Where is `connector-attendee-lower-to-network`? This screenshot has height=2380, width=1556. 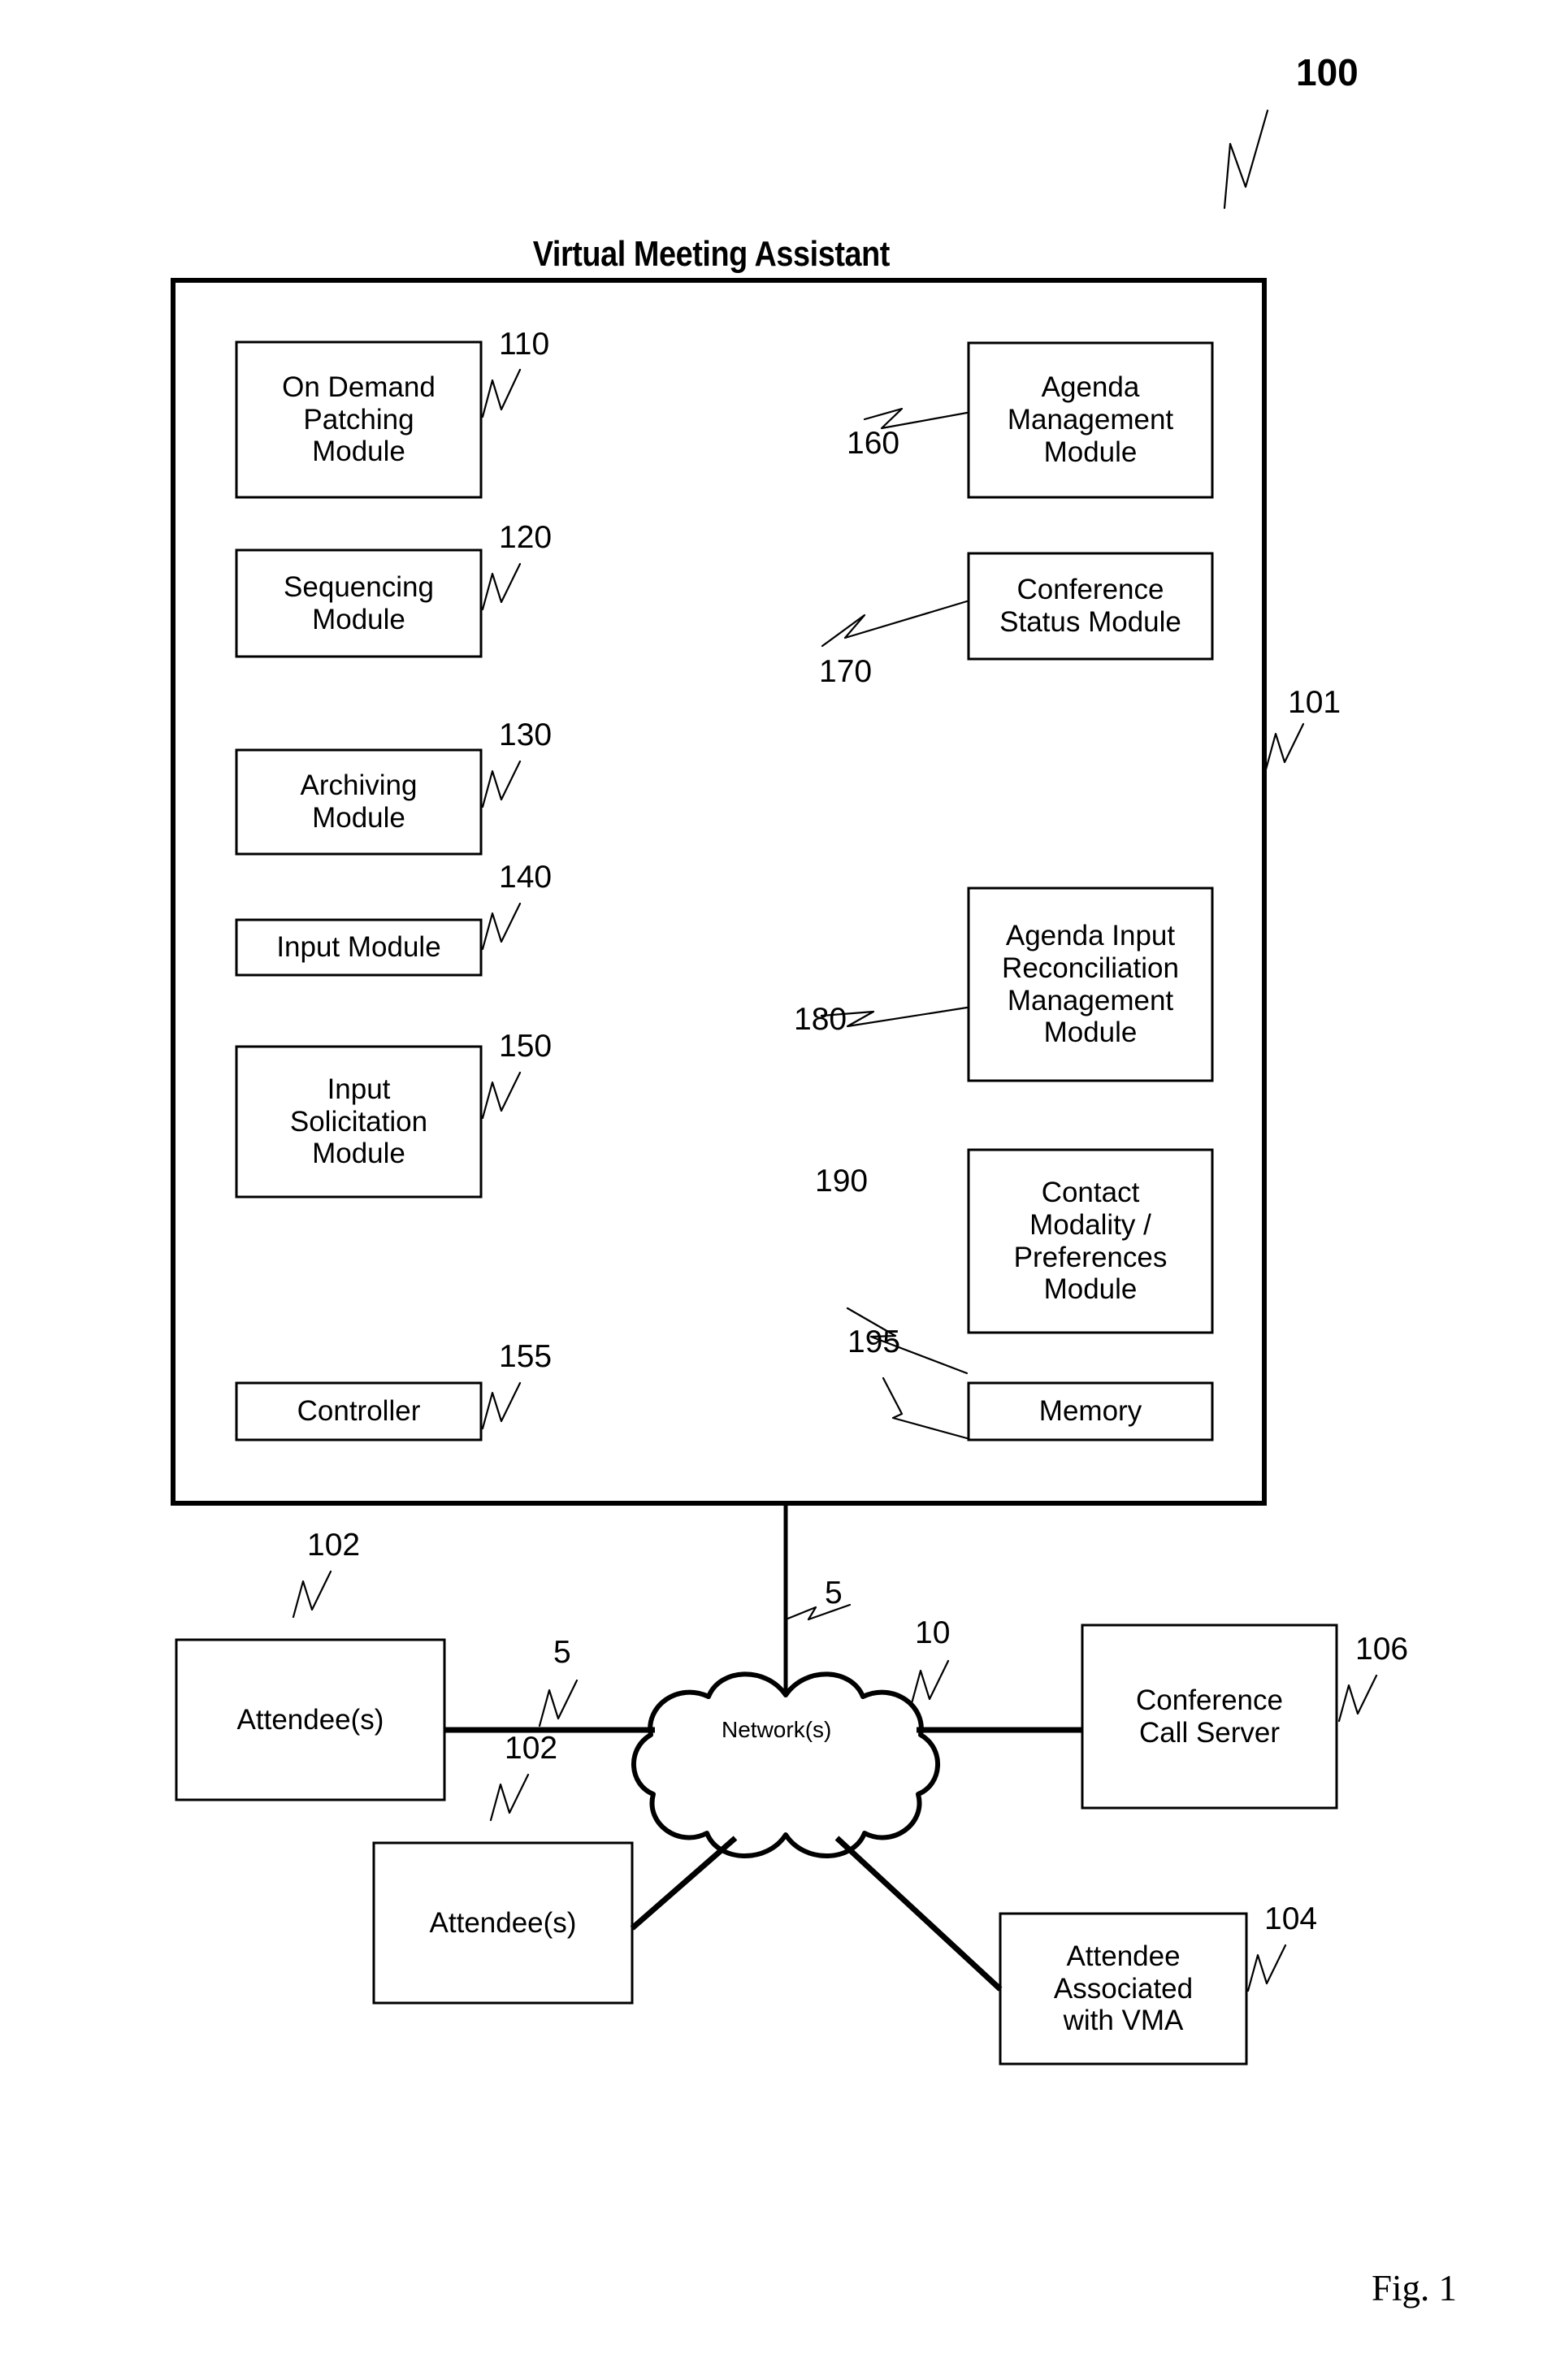
connector-attendee-lower-to-network is located at coordinates (684, 1884).